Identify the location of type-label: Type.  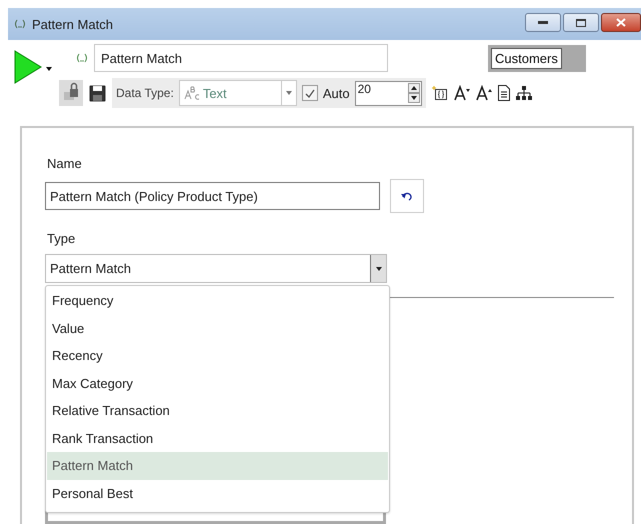
(61, 238).